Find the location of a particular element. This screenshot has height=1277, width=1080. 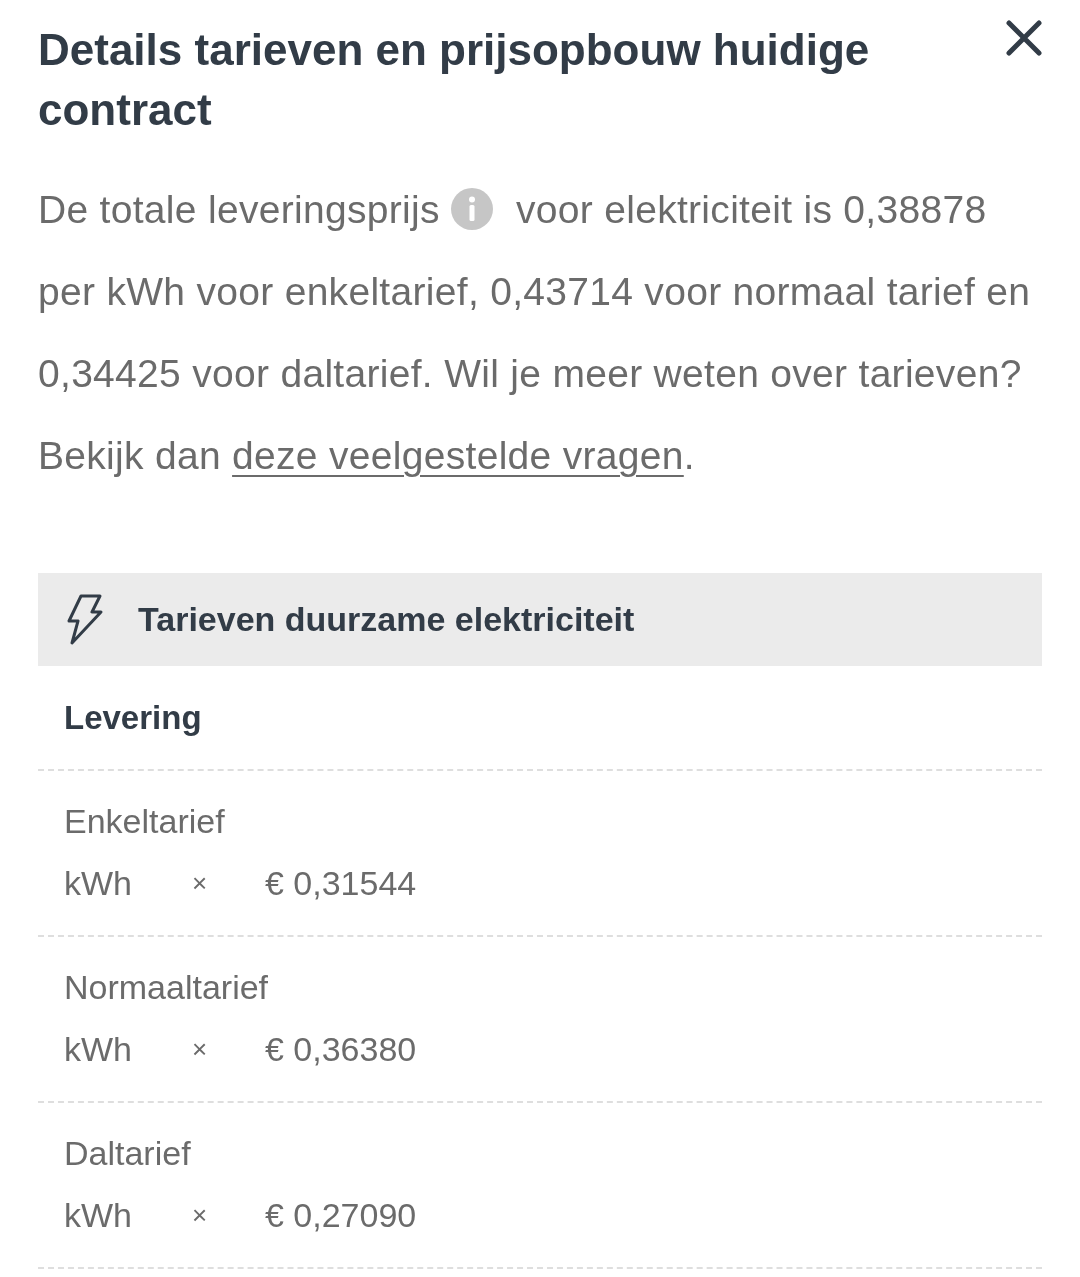

rate-name: Daltarief is located at coordinates (127, 1153).